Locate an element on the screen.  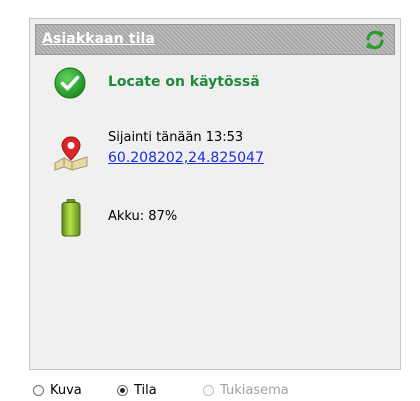
radio-tila: Tila is located at coordinates (137, 390).